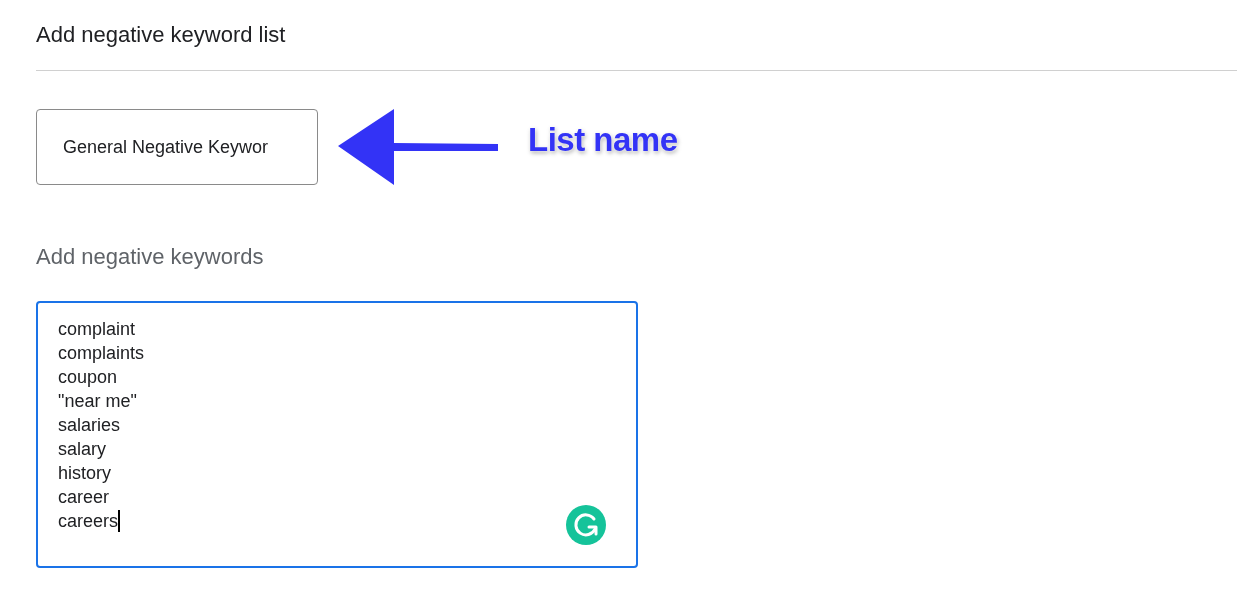 Image resolution: width=1237 pixels, height=612 pixels. Describe the element at coordinates (150, 257) in the screenshot. I see `section-label: Add negative keywords` at that location.